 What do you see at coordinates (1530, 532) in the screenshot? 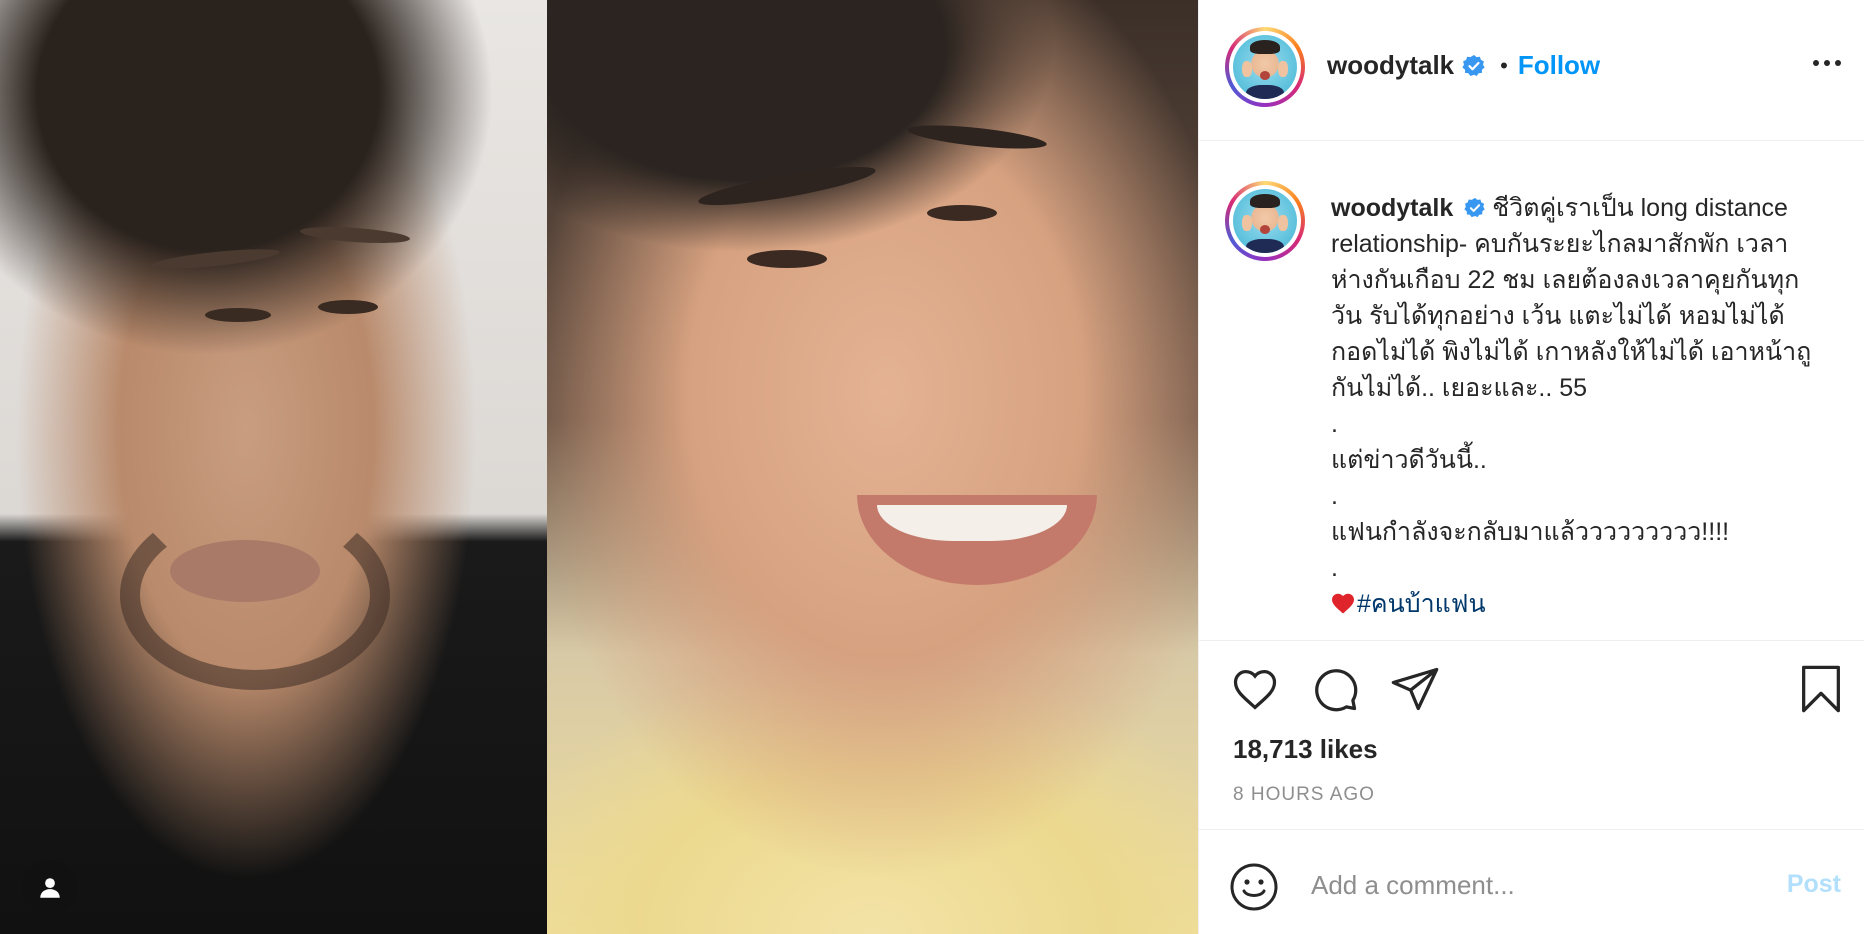
I see `caption-line: แฟนกำลังจะกลับมาแล้ววววววววว!!!!` at bounding box center [1530, 532].